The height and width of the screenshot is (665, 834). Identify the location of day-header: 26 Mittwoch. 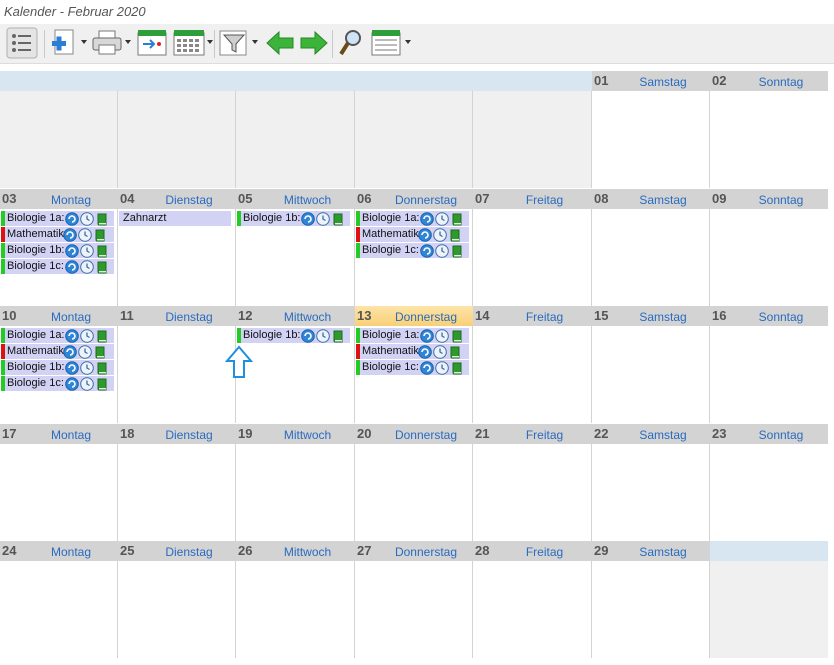
(295, 551).